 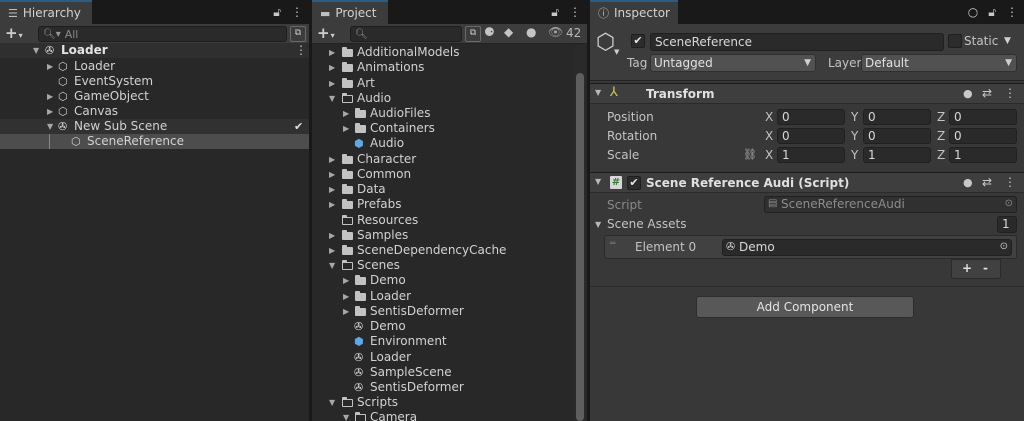 I want to click on object-picker-icon: ⊙, so click(x=1009, y=204).